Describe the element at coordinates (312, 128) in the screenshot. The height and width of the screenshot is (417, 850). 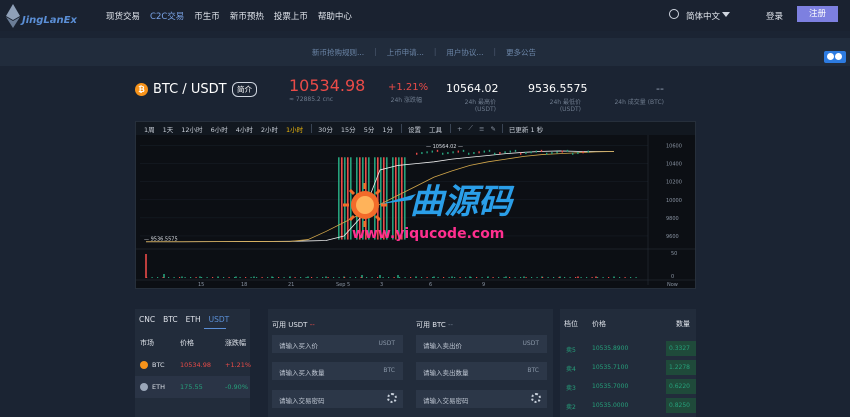
I see `divider` at that location.